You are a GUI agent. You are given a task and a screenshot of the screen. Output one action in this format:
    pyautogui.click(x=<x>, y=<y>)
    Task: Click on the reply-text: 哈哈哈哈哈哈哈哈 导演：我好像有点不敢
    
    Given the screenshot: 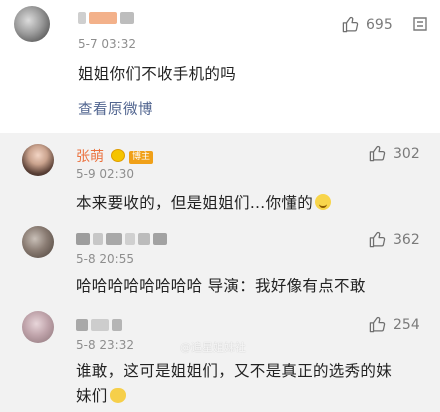 What is the action you would take?
    pyautogui.click(x=221, y=286)
    